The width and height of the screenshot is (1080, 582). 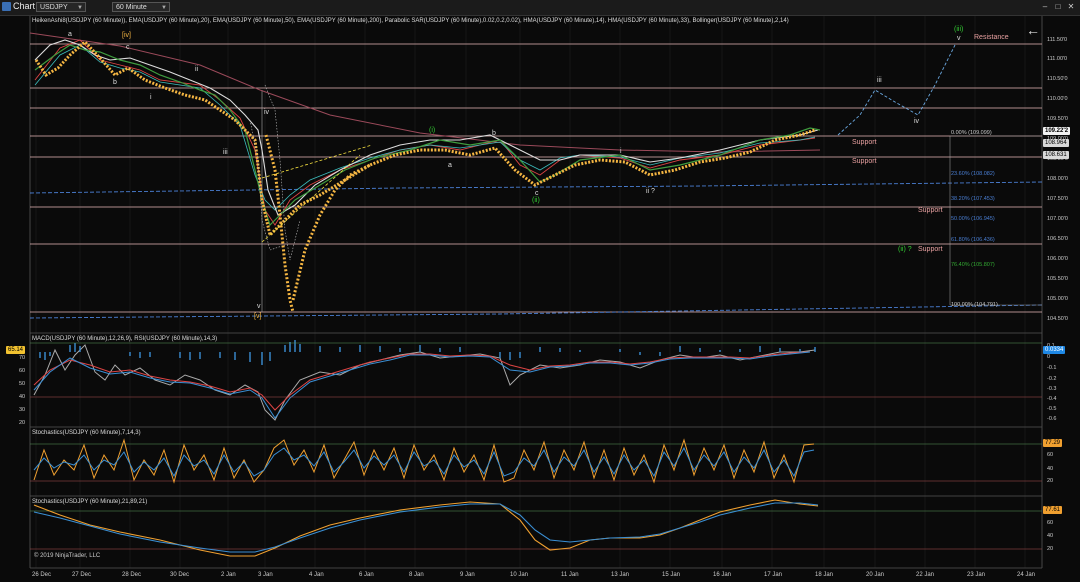 I want to click on wave-label: (iii), so click(x=959, y=29).